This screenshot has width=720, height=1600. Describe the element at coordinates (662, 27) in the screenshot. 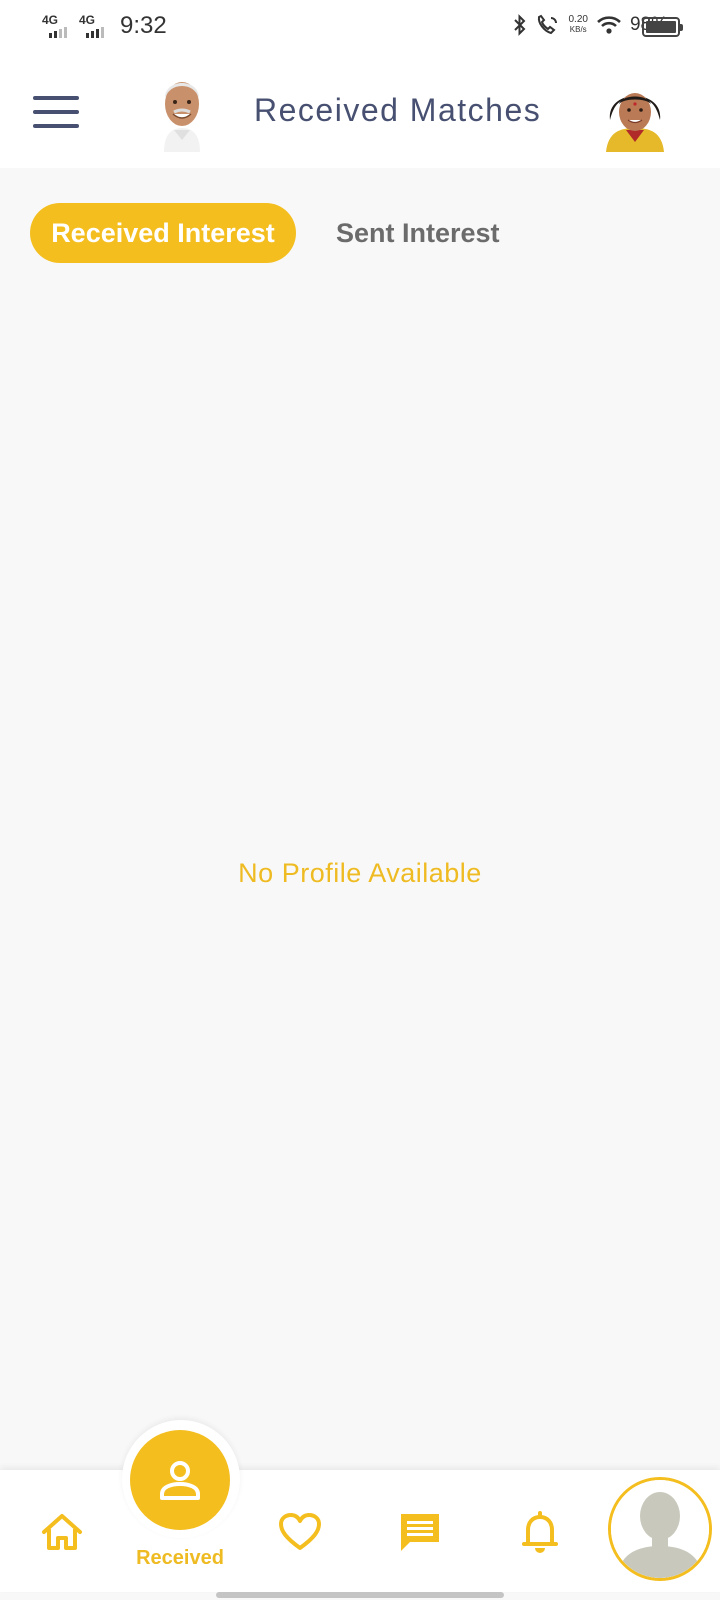

I see `battery-icon` at that location.